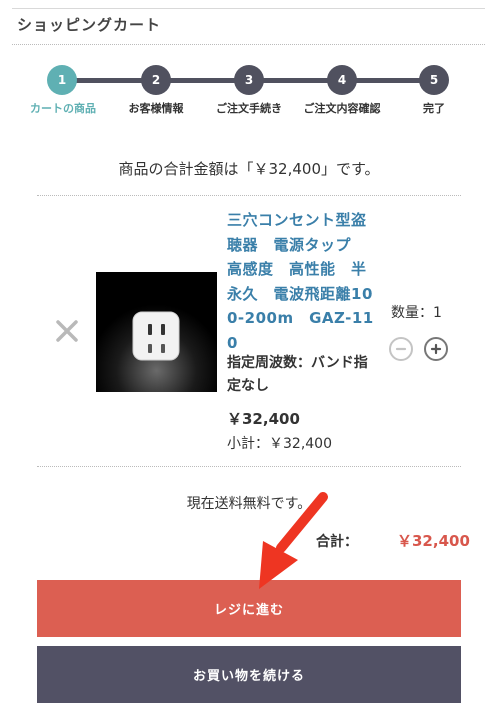  I want to click on title-divider, so click(248, 44).